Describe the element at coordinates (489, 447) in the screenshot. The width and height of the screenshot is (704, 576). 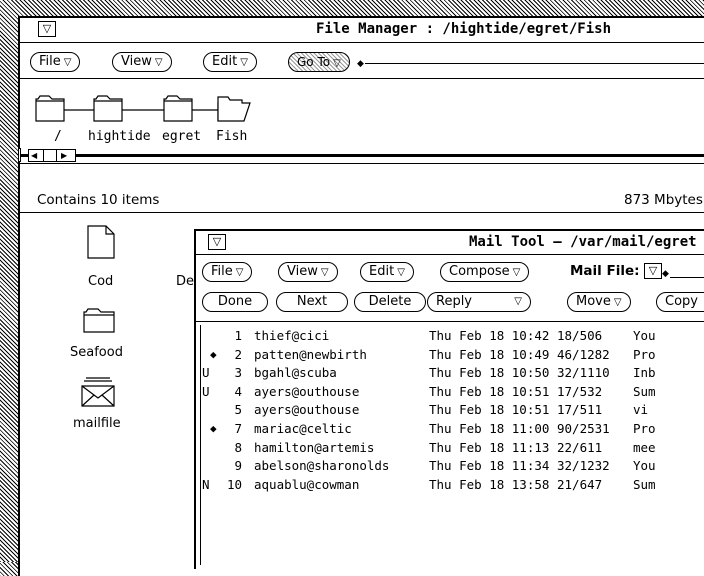
I see `message-date: Thu Feb 18 11:13` at that location.